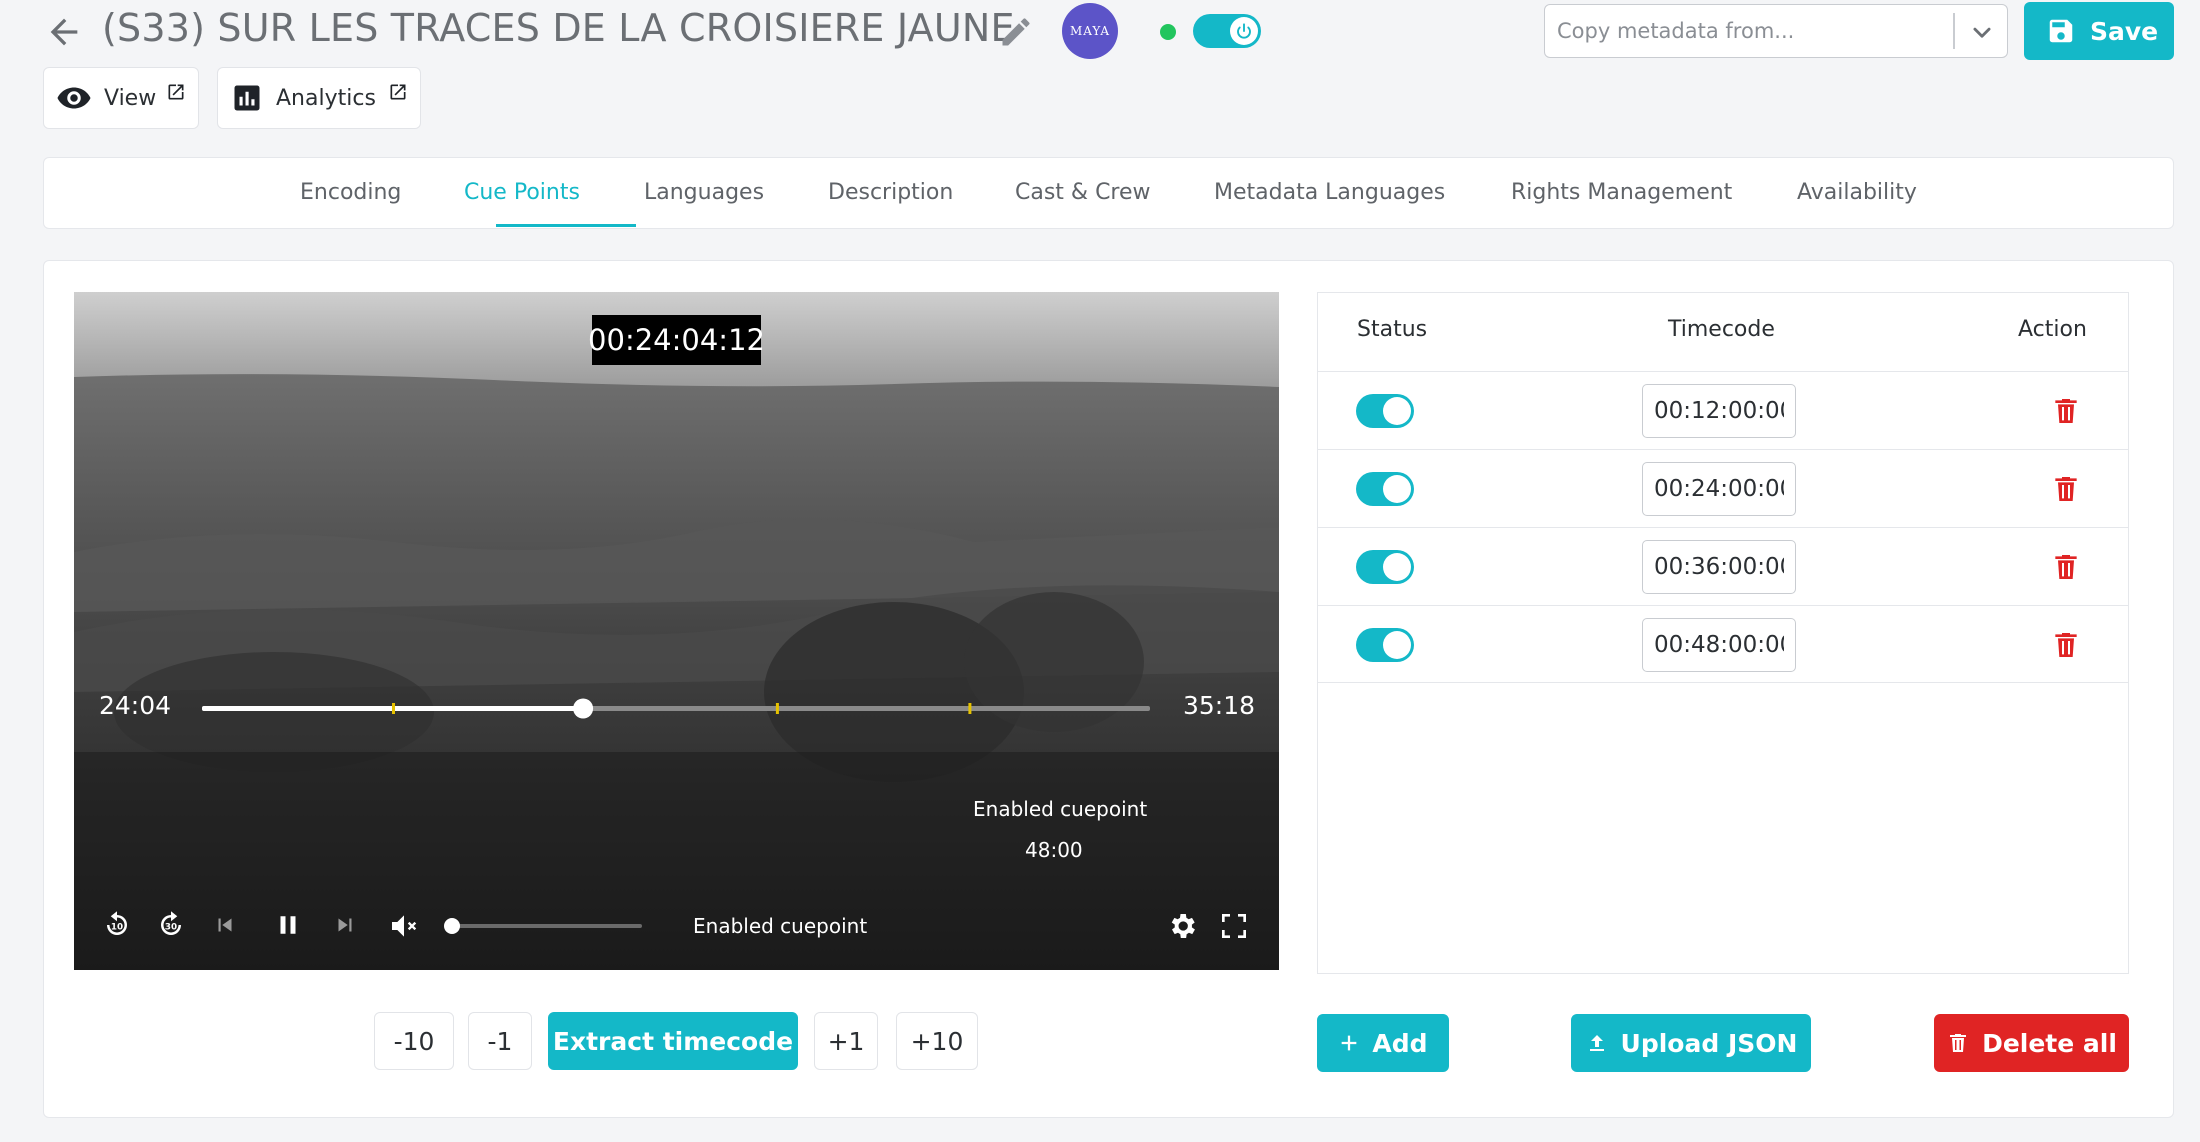 This screenshot has height=1142, width=2200. I want to click on upload-label: Upload JSON, so click(1709, 1043).